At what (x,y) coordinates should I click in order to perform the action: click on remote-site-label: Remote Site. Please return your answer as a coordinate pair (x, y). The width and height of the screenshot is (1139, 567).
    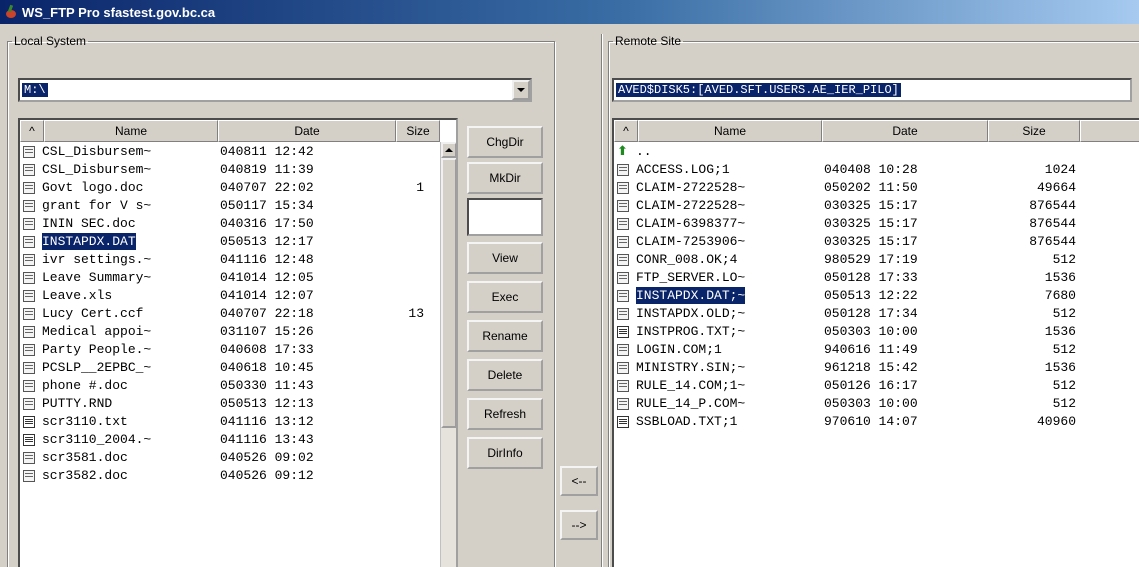
    Looking at the image, I should click on (648, 41).